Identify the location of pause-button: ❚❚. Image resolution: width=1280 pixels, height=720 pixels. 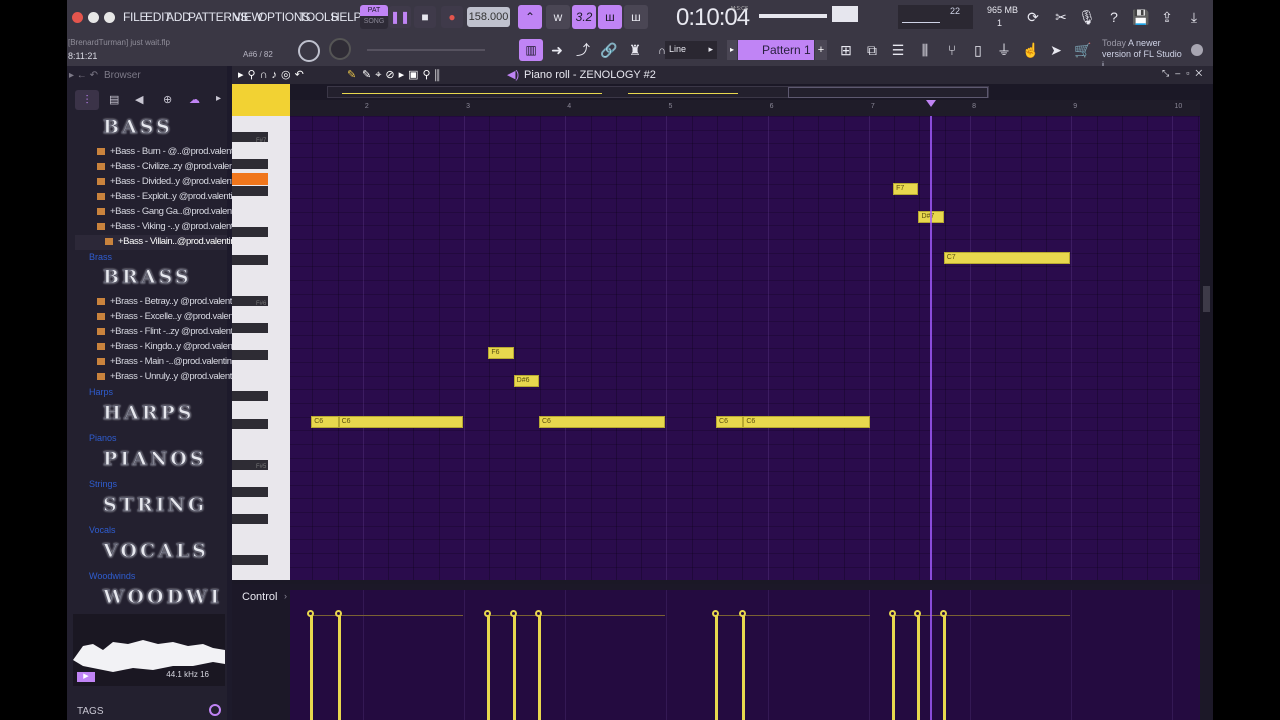
(400, 17).